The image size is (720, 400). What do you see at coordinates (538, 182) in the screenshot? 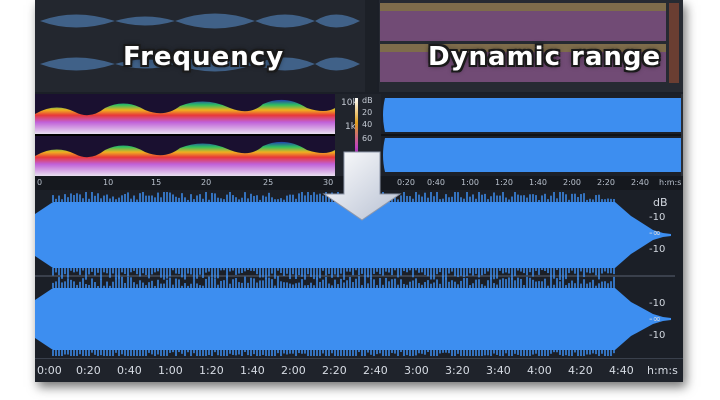
I see `ruler-label: 1:40` at bounding box center [538, 182].